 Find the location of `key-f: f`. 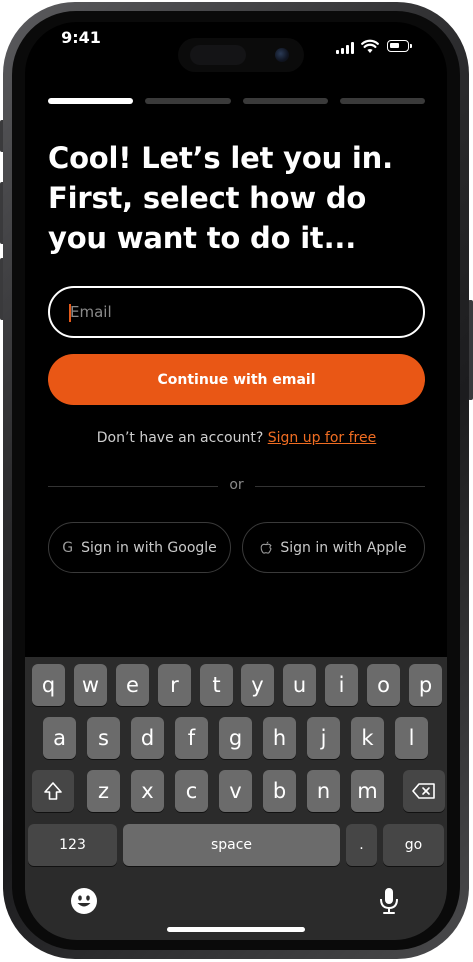

key-f: f is located at coordinates (191, 738).